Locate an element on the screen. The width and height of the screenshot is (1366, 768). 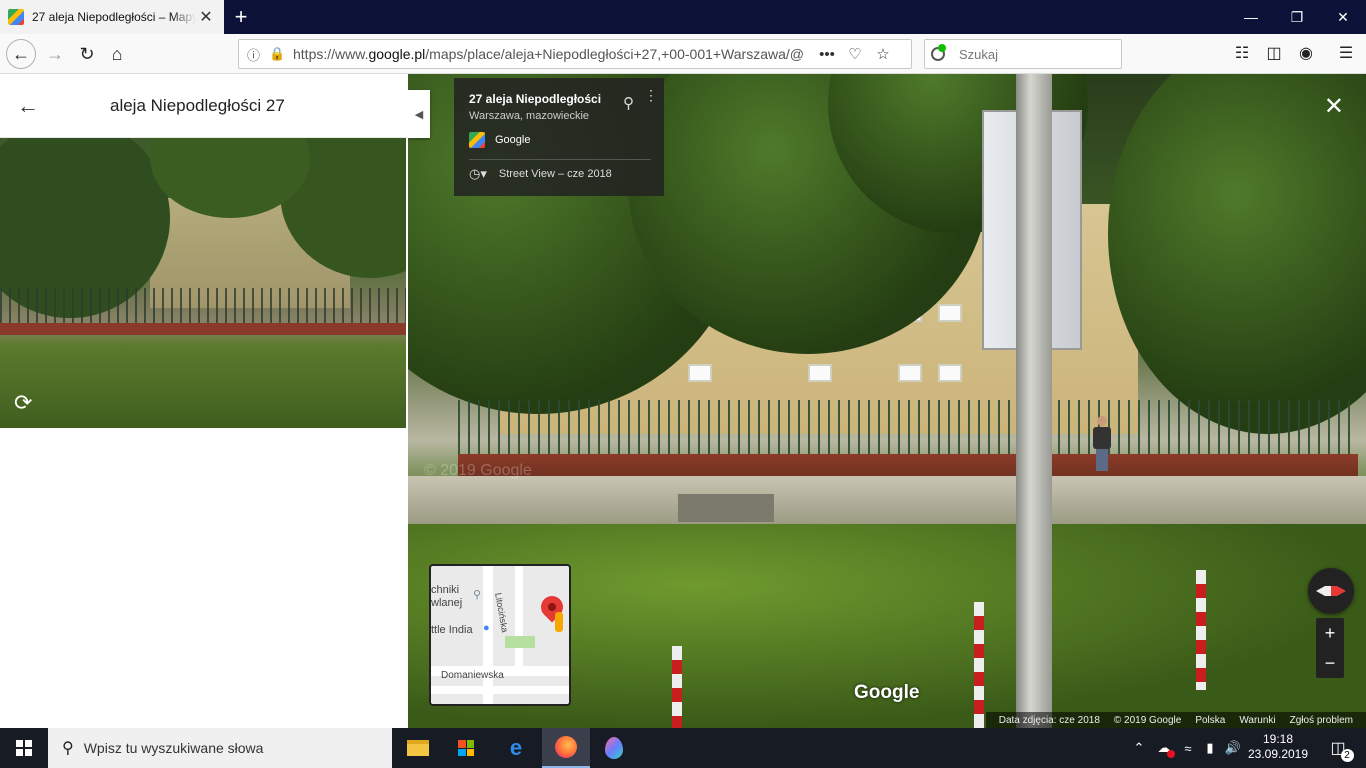
reload-button: ↻ is located at coordinates (87, 54).